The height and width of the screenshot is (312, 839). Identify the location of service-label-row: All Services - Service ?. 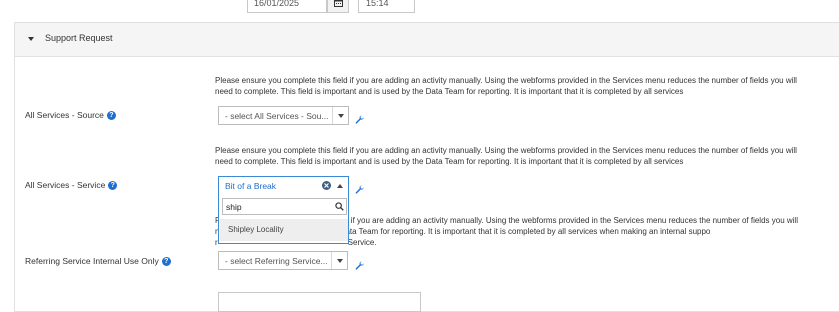
(71, 185).